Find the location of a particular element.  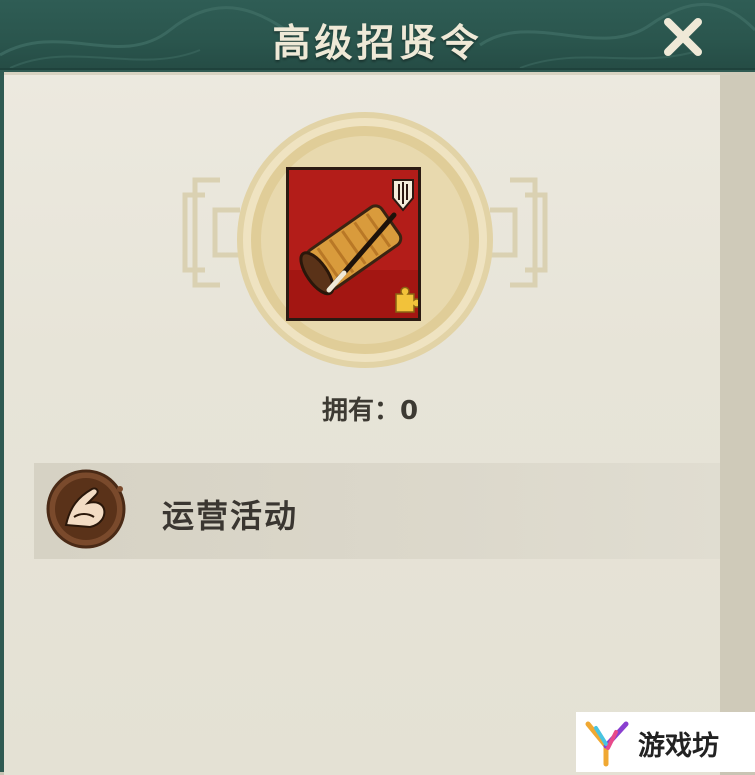

owned-count: 拥有：0 is located at coordinates (370, 411).